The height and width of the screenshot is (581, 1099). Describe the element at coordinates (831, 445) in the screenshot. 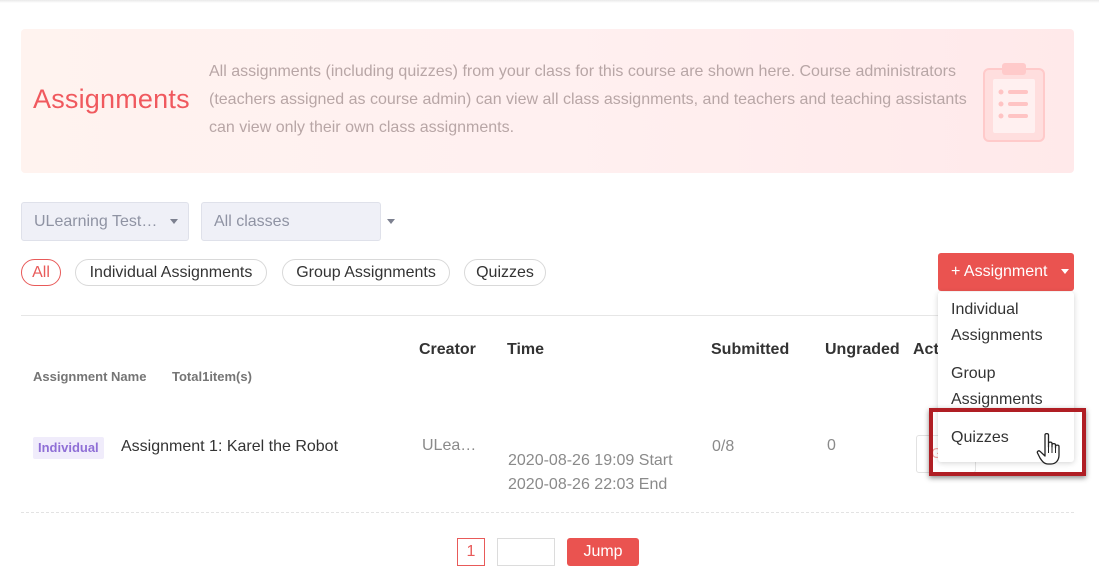

I see `ungraded-count: 0` at that location.